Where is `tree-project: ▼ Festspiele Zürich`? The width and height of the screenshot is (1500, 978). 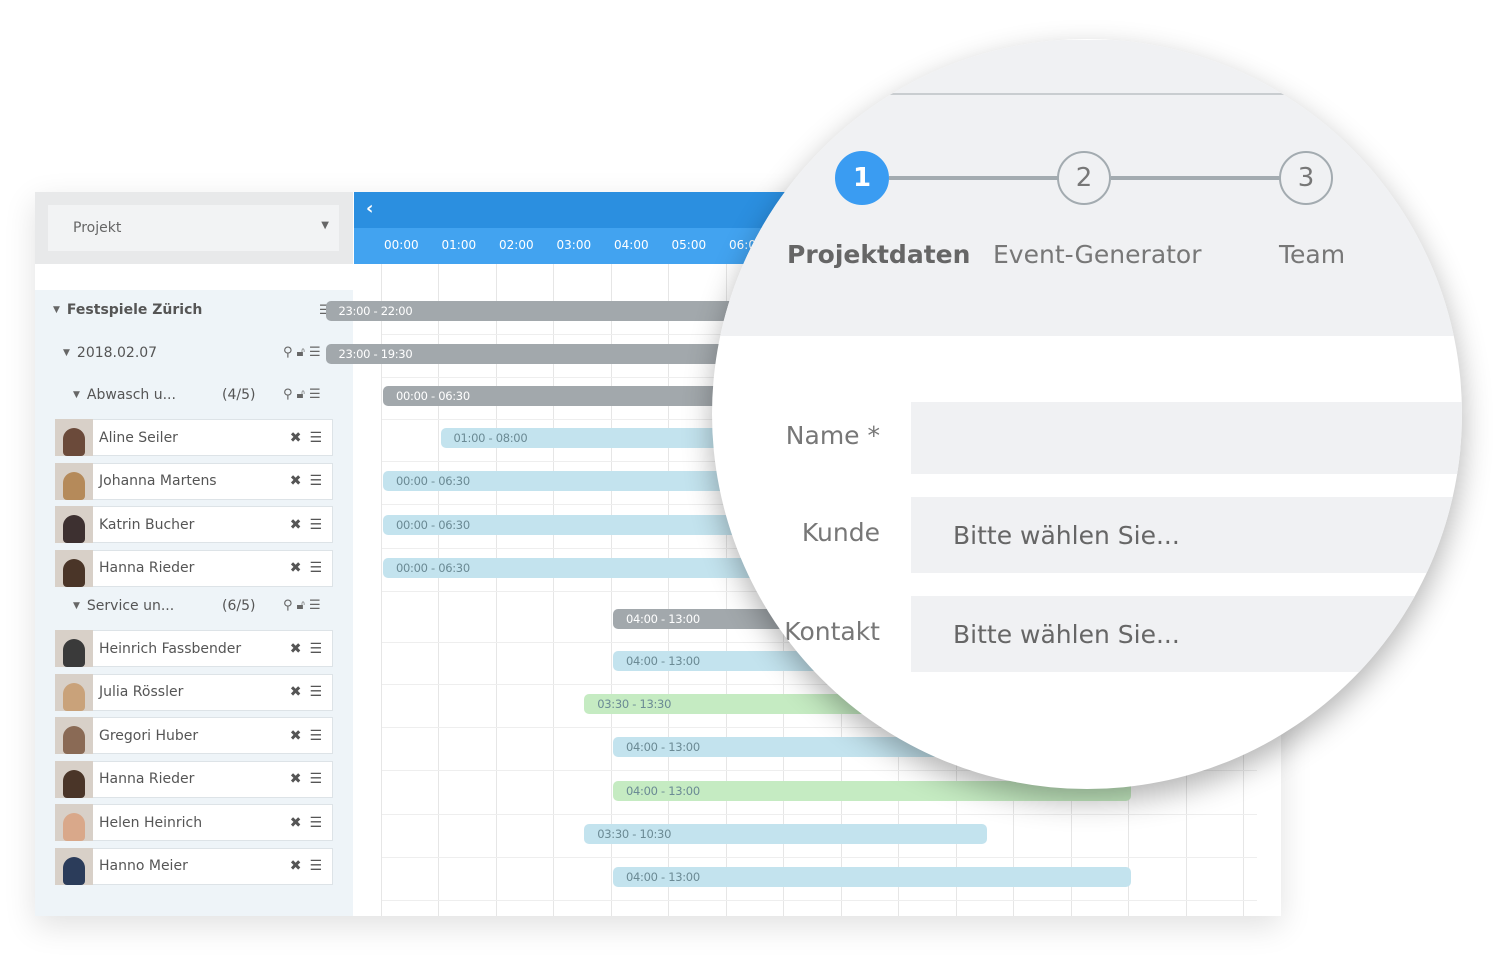 tree-project: ▼ Festspiele Zürich is located at coordinates (127, 310).